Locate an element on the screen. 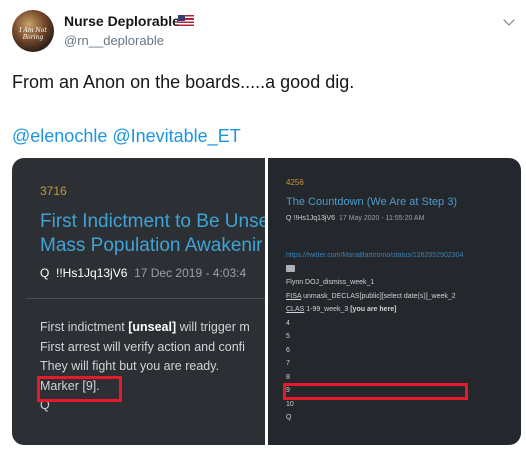  step-line: 8 is located at coordinates (288, 377).